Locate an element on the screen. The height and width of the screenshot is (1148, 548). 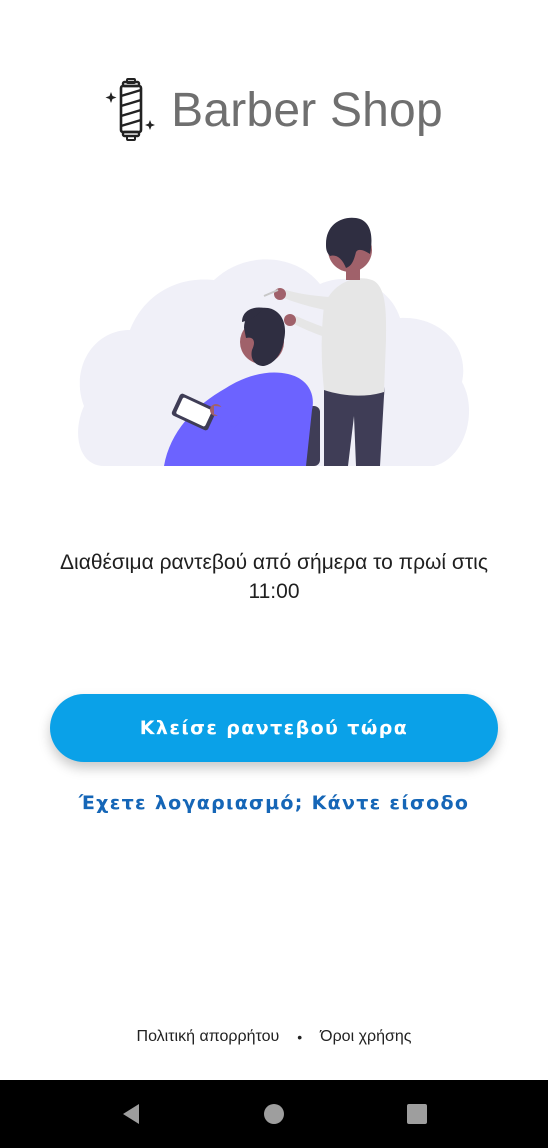
back-triangle-icon is located at coordinates (131, 1114).